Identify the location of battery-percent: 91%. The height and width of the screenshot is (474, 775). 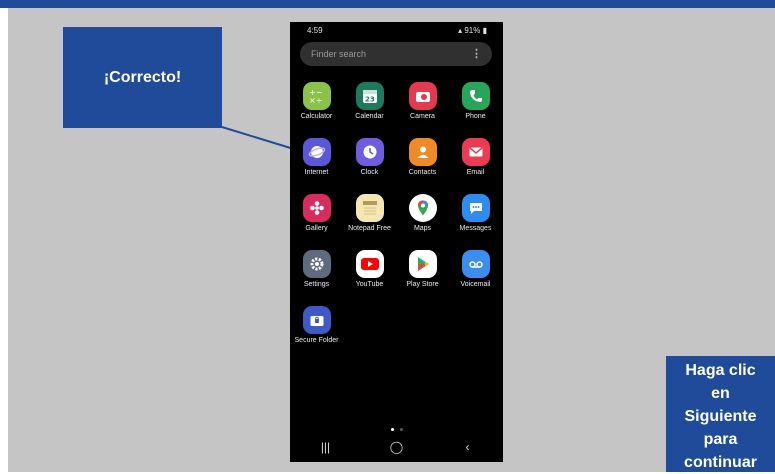
(472, 30).